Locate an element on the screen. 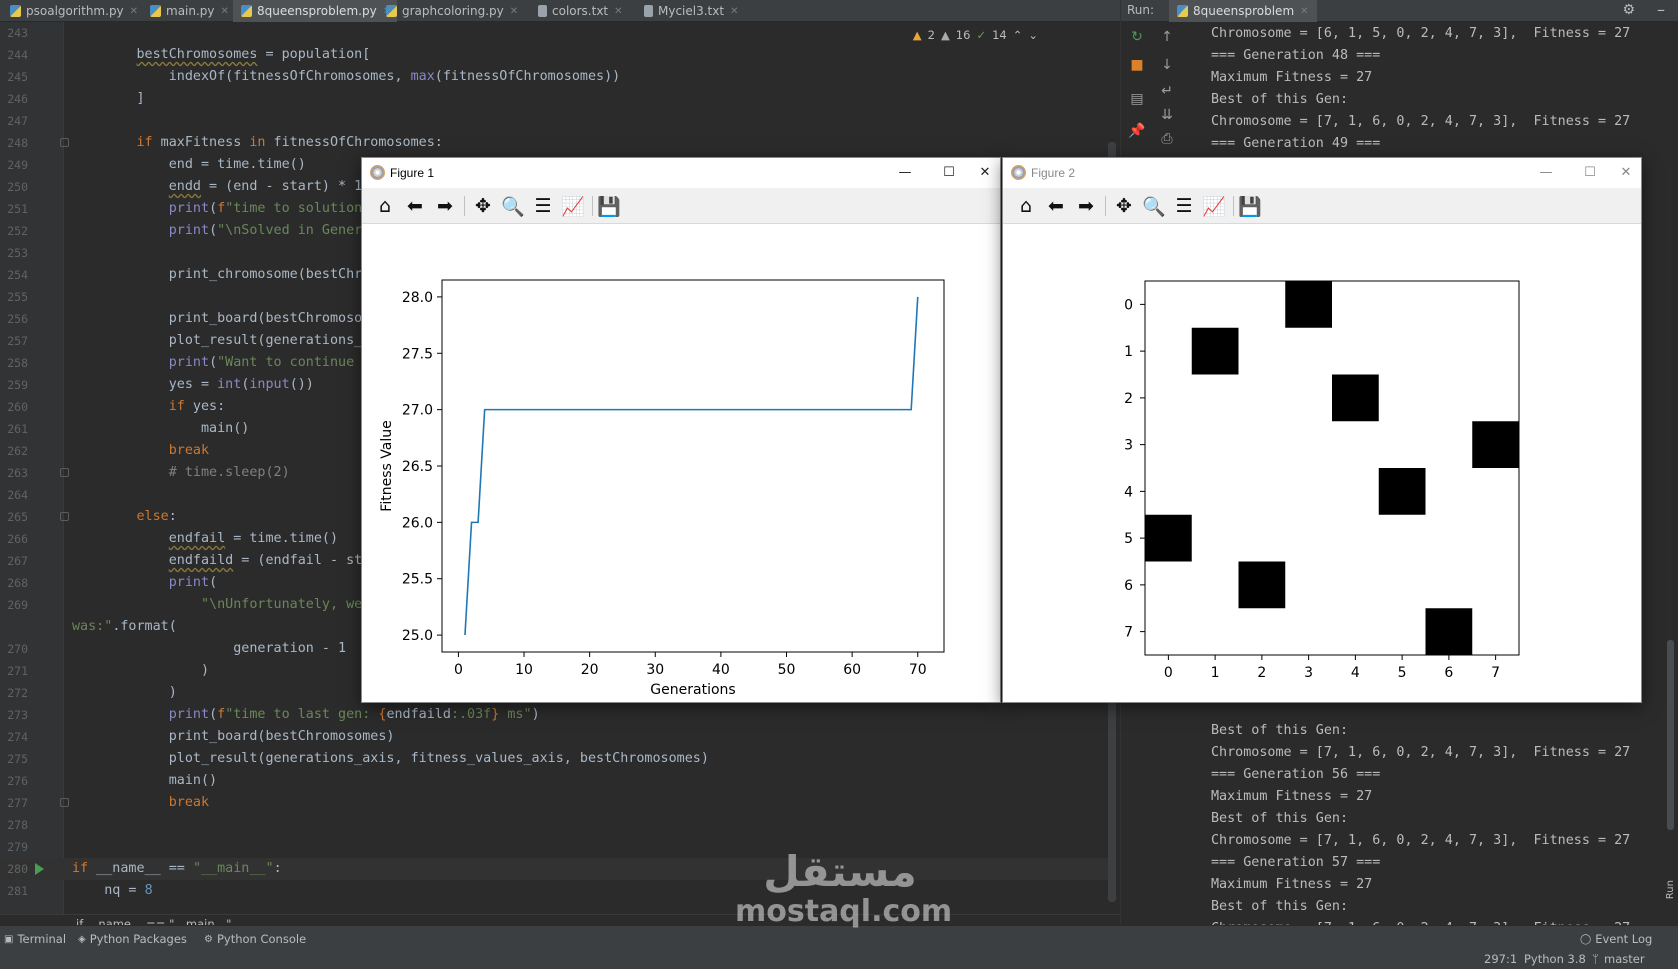 The image size is (1678, 969). run-side-tab: Run is located at coordinates (1670, 889).